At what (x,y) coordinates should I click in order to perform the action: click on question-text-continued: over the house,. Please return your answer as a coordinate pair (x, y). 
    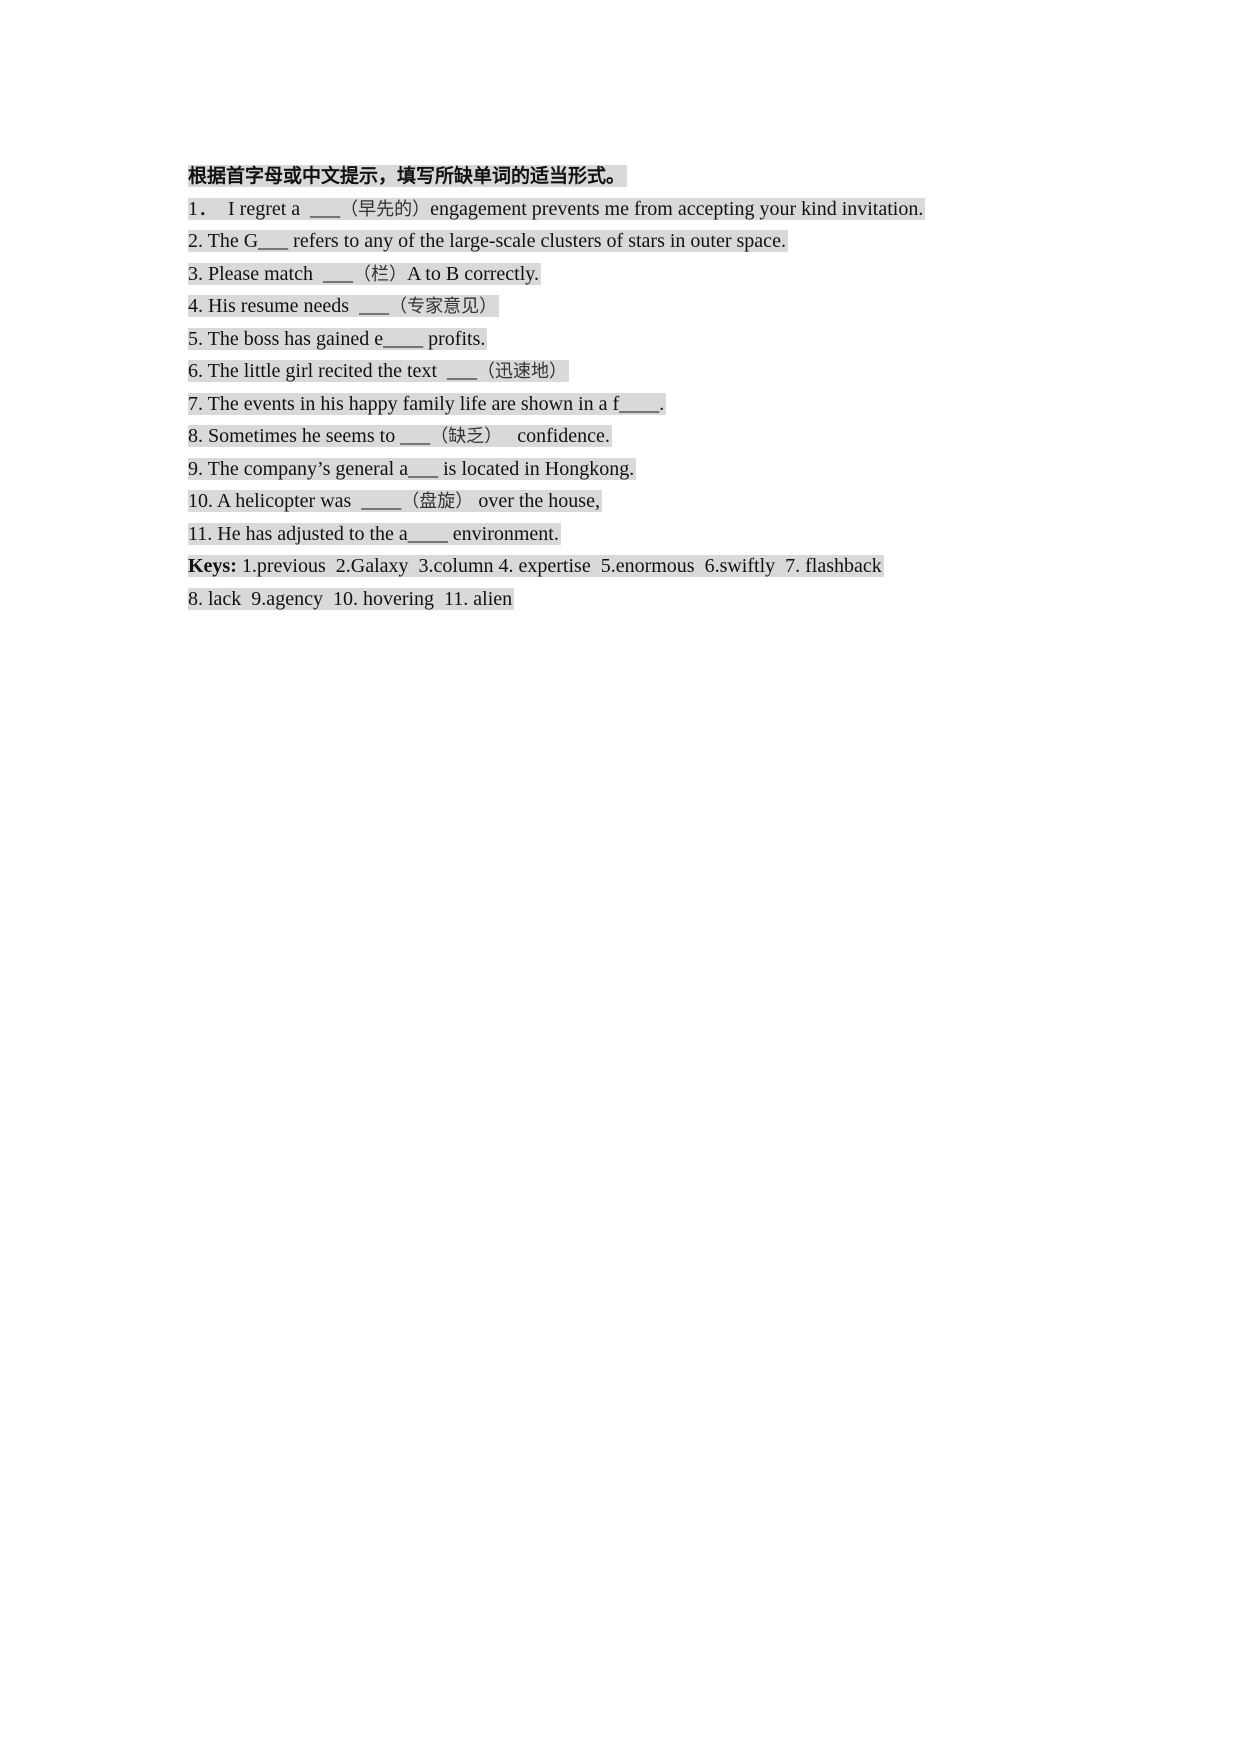
    Looking at the image, I should click on (536, 501).